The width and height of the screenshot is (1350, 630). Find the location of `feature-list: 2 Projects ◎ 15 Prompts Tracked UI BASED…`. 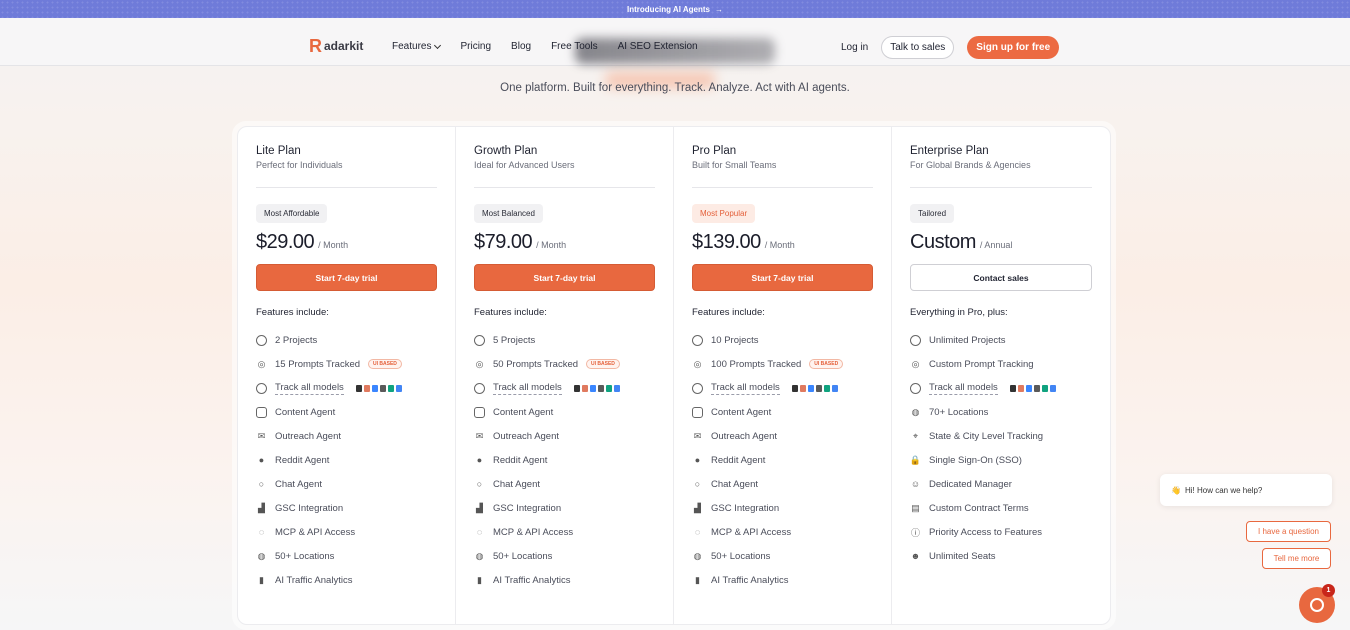

feature-list: 2 Projects ◎ 15 Prompts Tracked UI BASED… is located at coordinates (346, 460).